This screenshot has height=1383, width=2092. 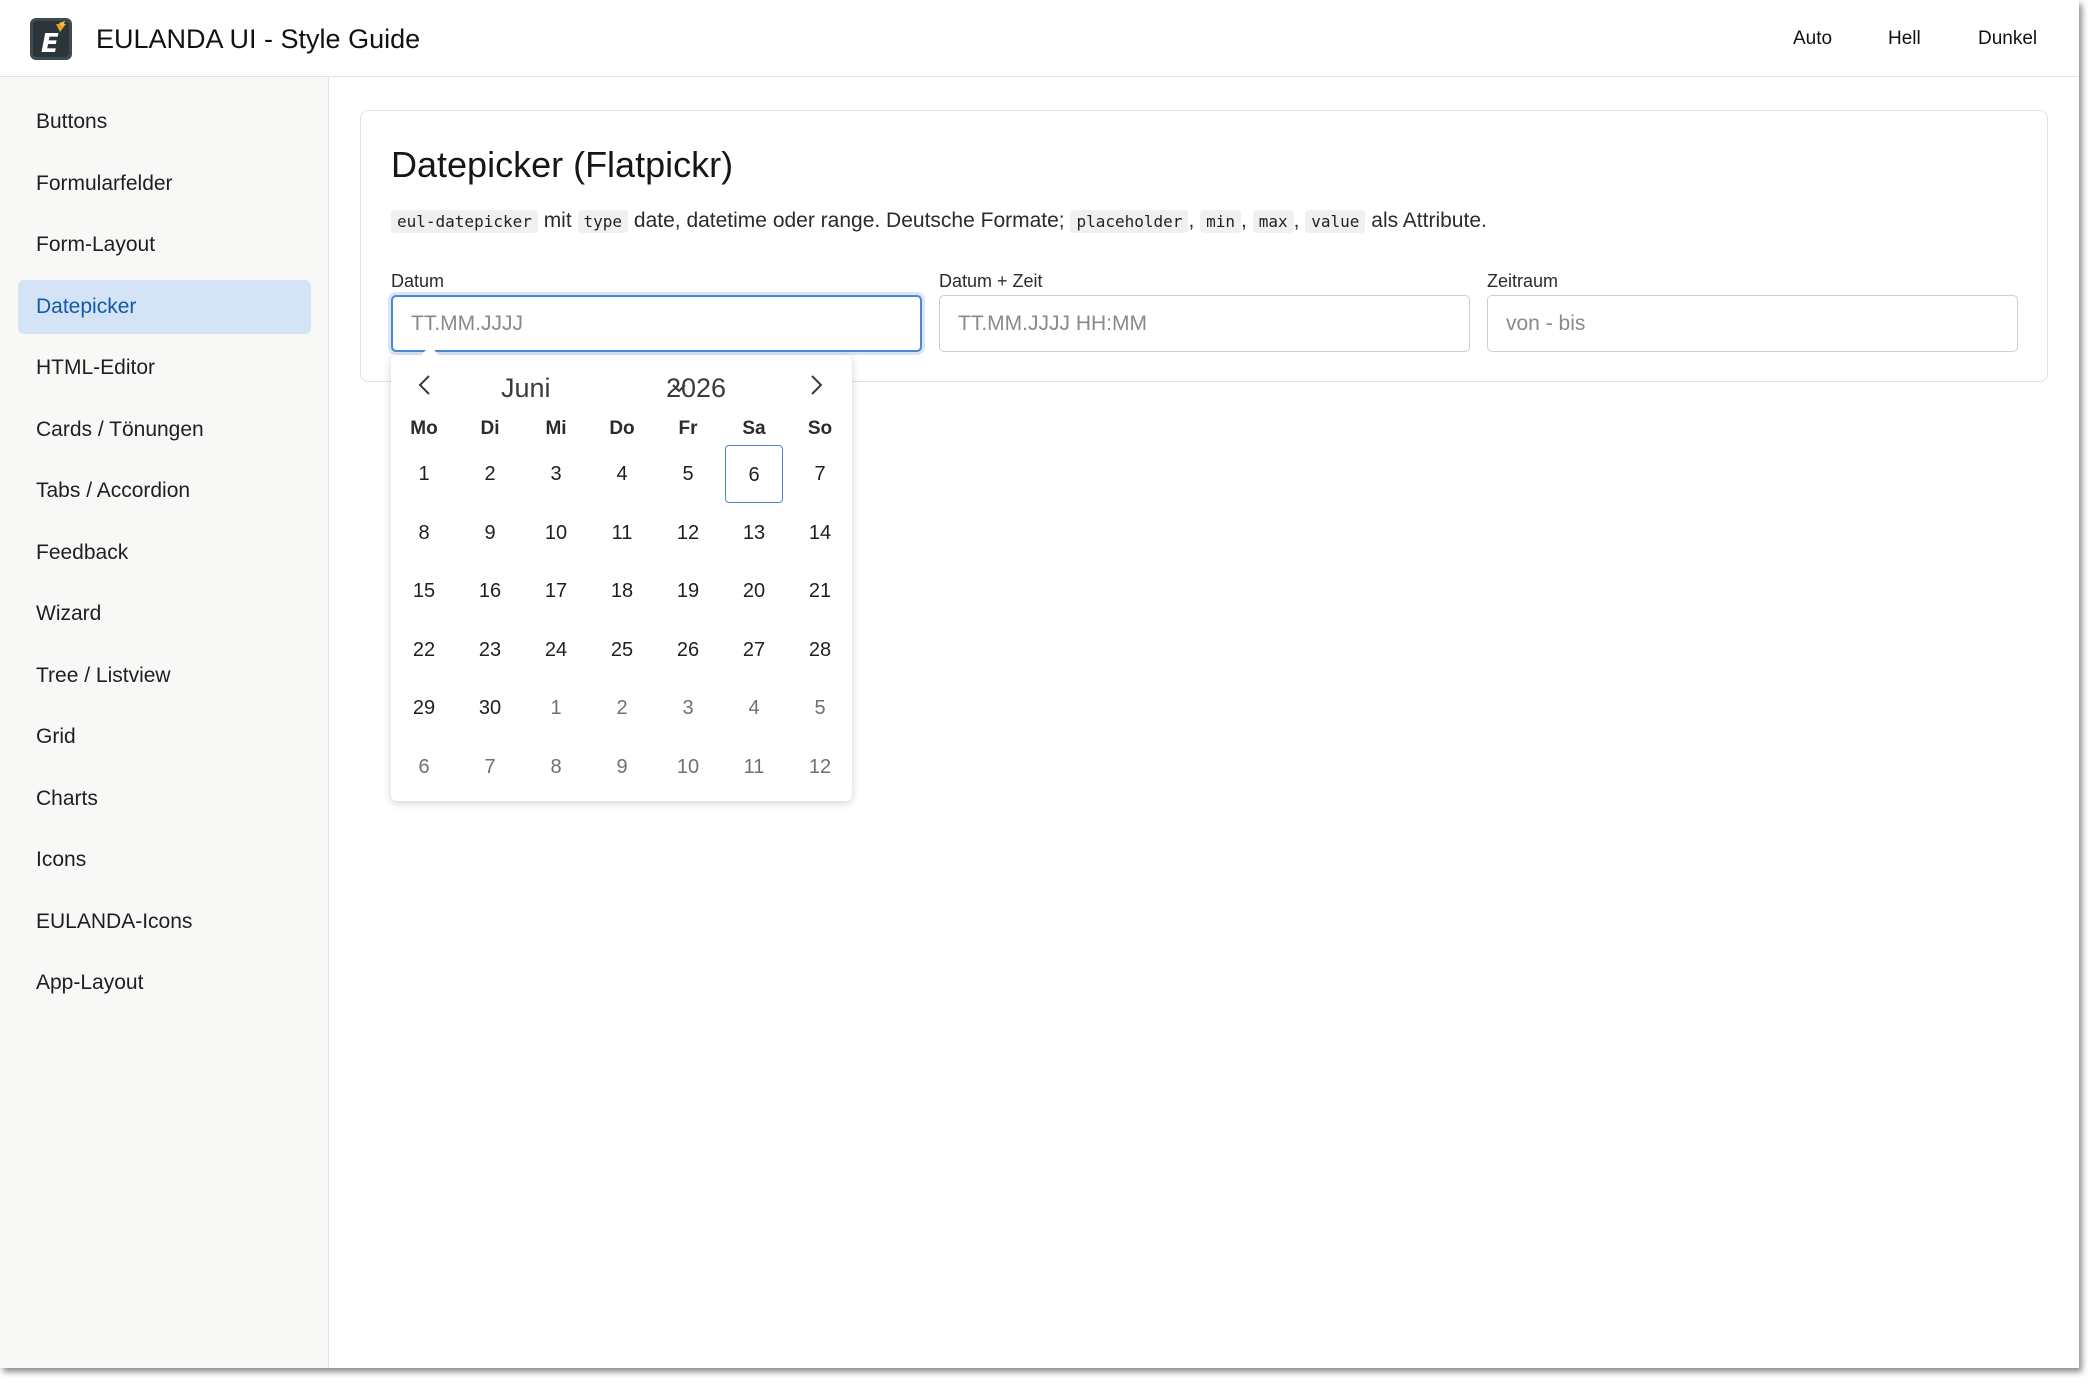 I want to click on date-input, so click(x=656, y=323).